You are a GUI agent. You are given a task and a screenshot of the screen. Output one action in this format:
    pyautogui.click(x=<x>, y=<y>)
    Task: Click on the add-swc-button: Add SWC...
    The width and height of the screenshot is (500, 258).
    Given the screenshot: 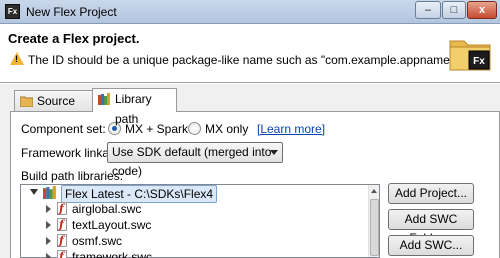 What is the action you would take?
    pyautogui.click(x=431, y=245)
    